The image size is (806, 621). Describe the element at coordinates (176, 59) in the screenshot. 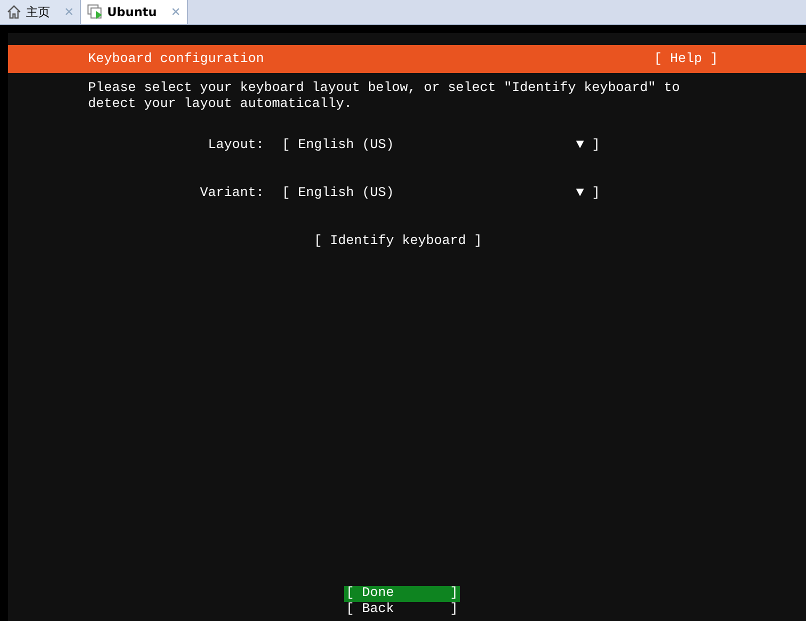

I see `screen-title: Keyboard configuration` at that location.